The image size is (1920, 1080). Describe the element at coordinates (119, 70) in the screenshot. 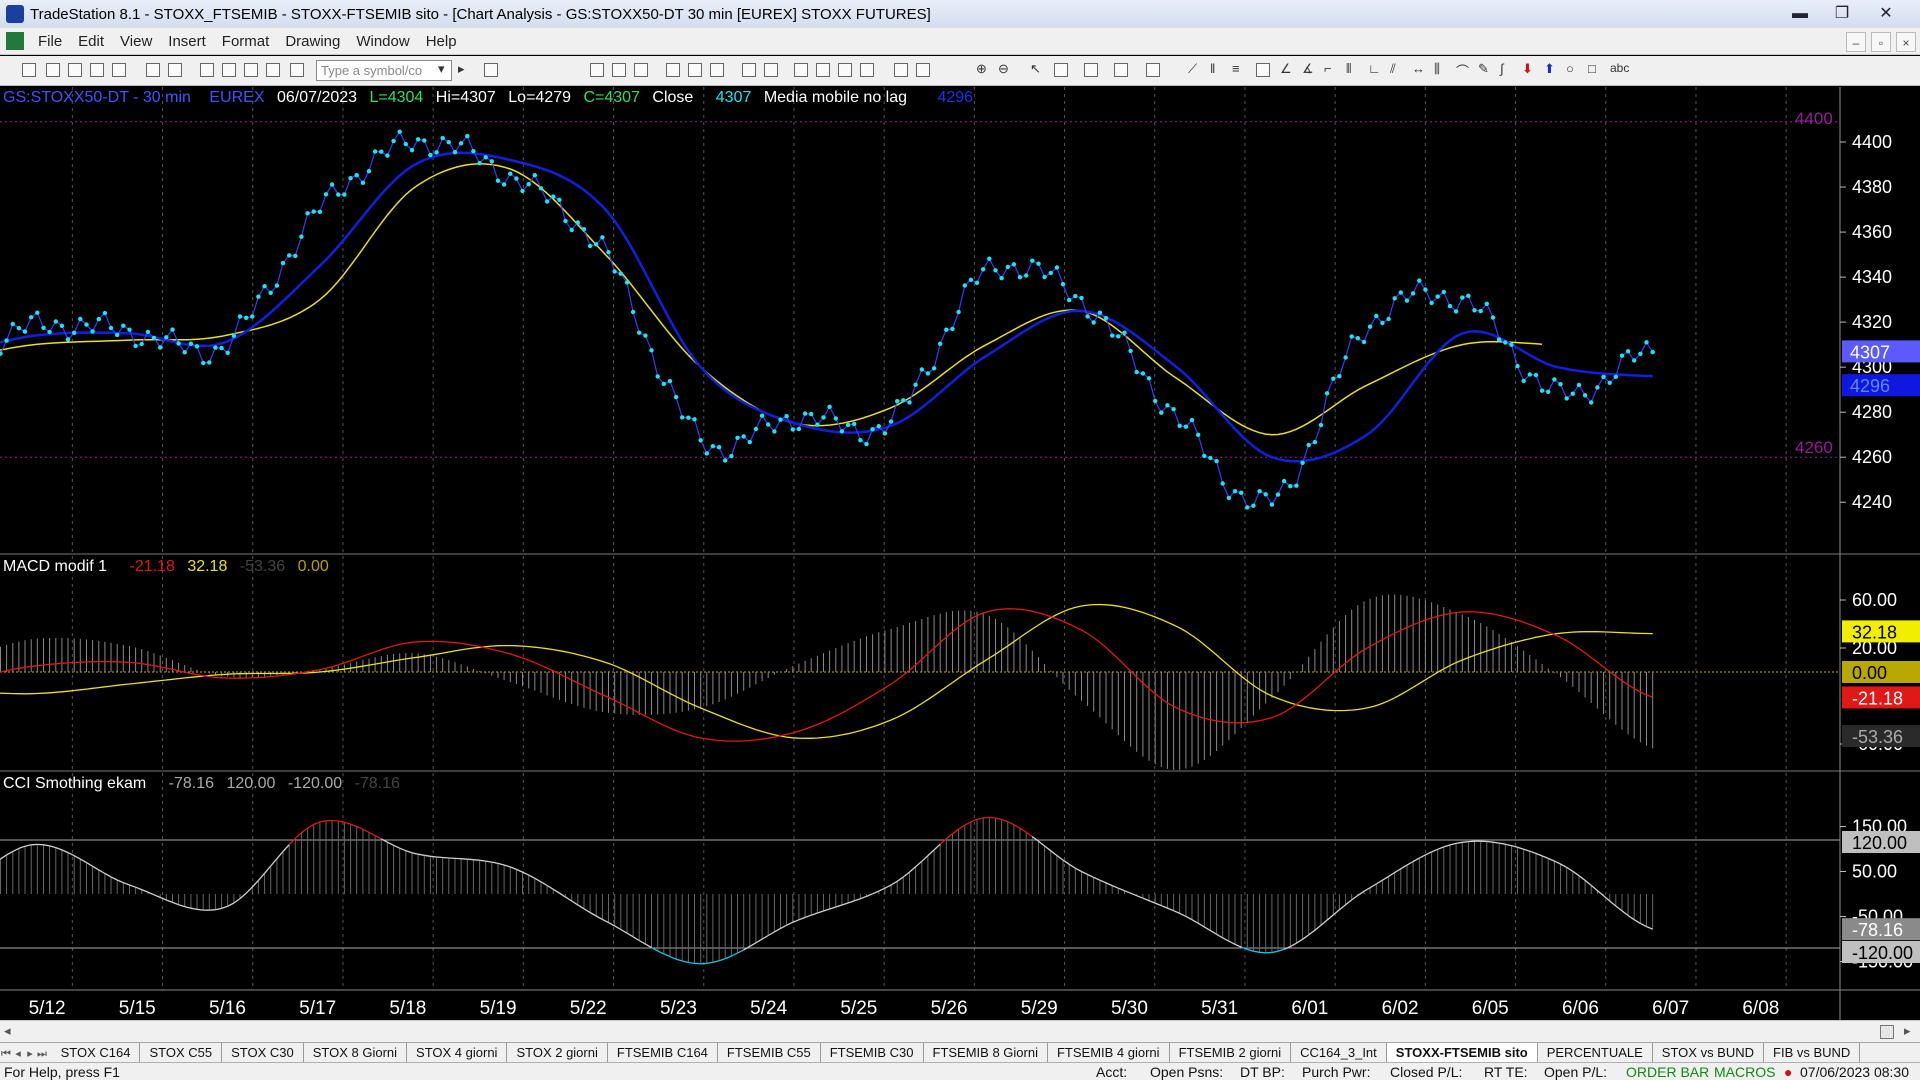

I see `save-icon` at that location.